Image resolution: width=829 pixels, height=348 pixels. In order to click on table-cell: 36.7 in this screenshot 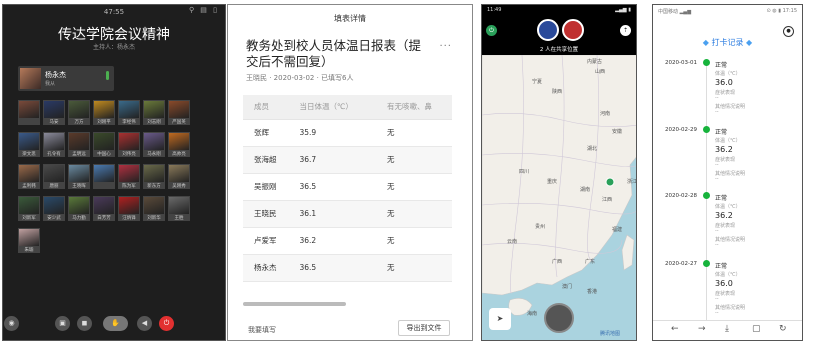, I will do `click(332, 160)`.